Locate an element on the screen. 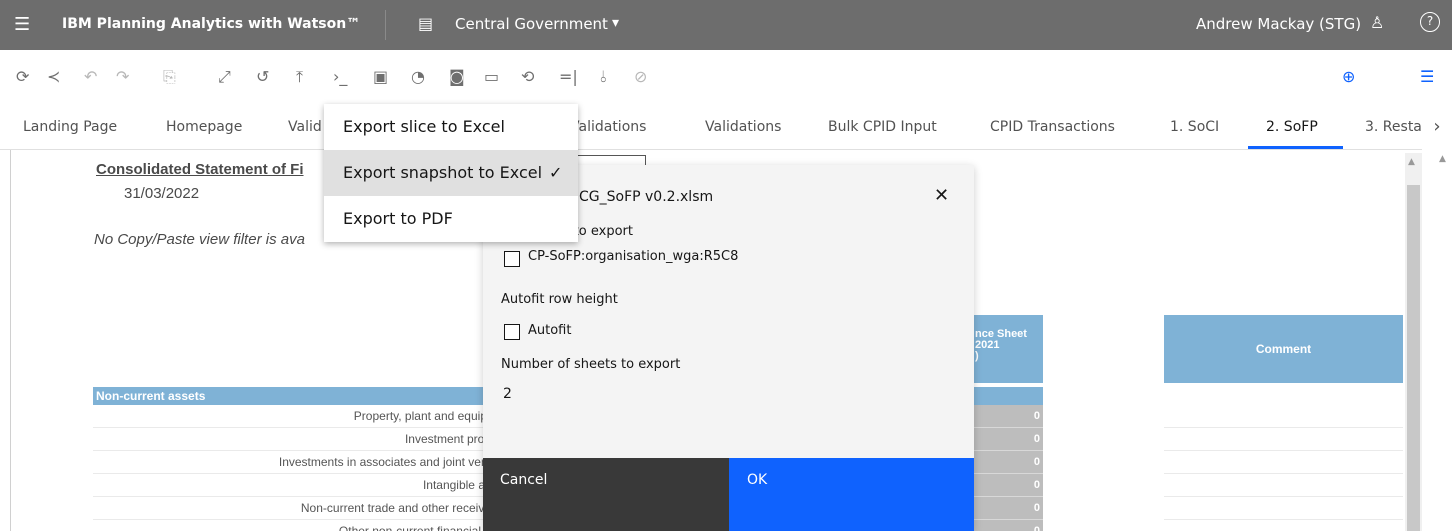  tab-valid: Valid is located at coordinates (305, 127).